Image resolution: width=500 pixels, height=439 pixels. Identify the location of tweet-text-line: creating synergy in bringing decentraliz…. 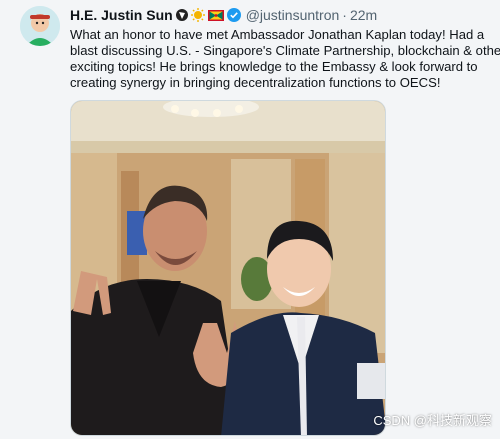
(255, 82).